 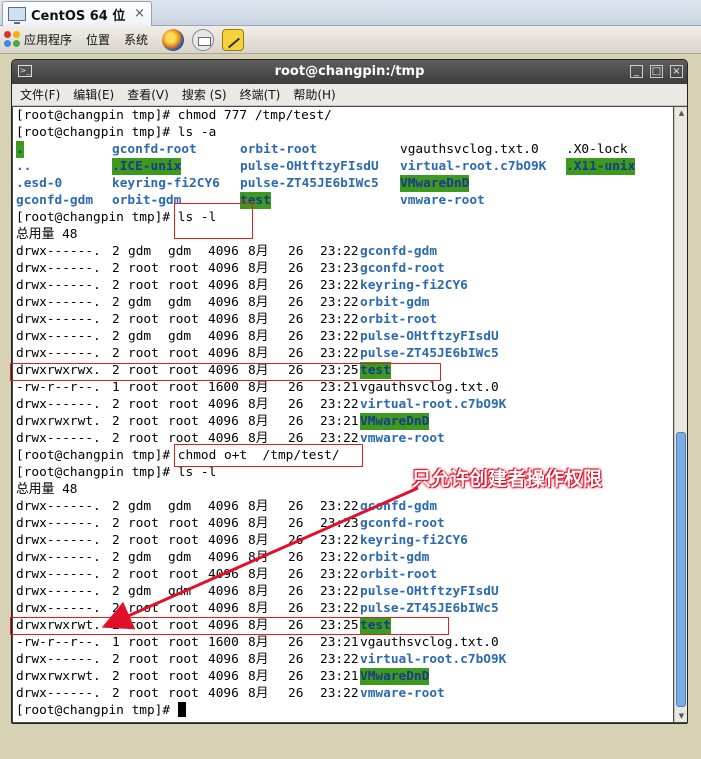 What do you see at coordinates (154, 149) in the screenshot?
I see `ls-a-entry: gconfd-root` at bounding box center [154, 149].